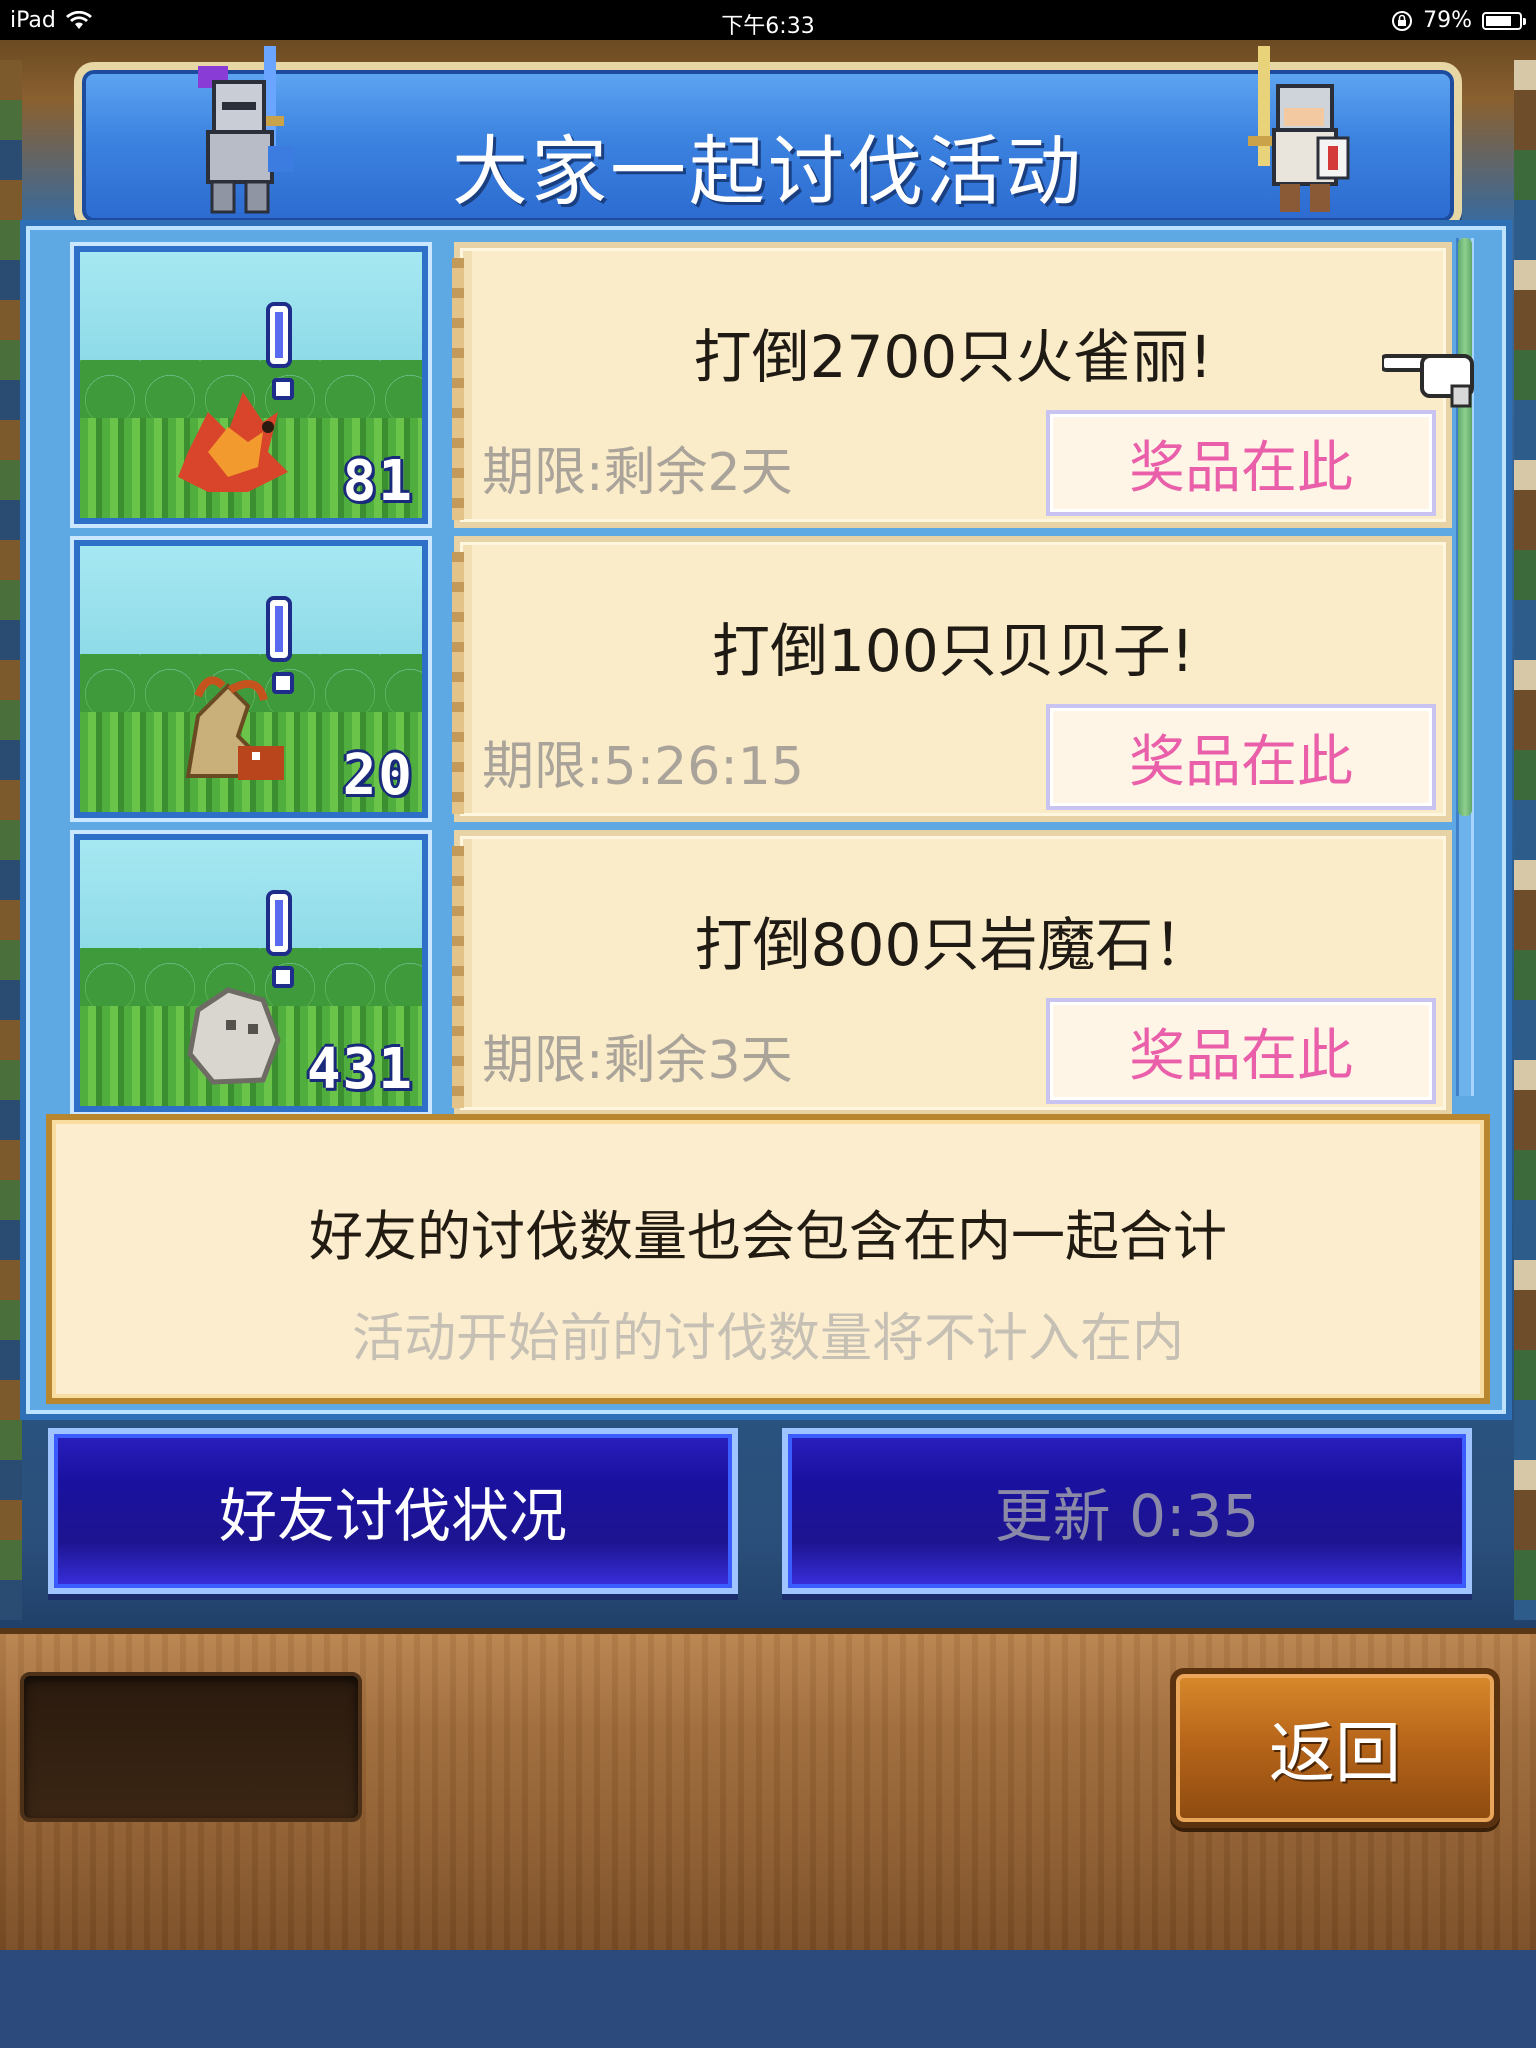 The width and height of the screenshot is (1536, 2048). What do you see at coordinates (233, 442) in the screenshot?
I see `phoenix-icon` at bounding box center [233, 442].